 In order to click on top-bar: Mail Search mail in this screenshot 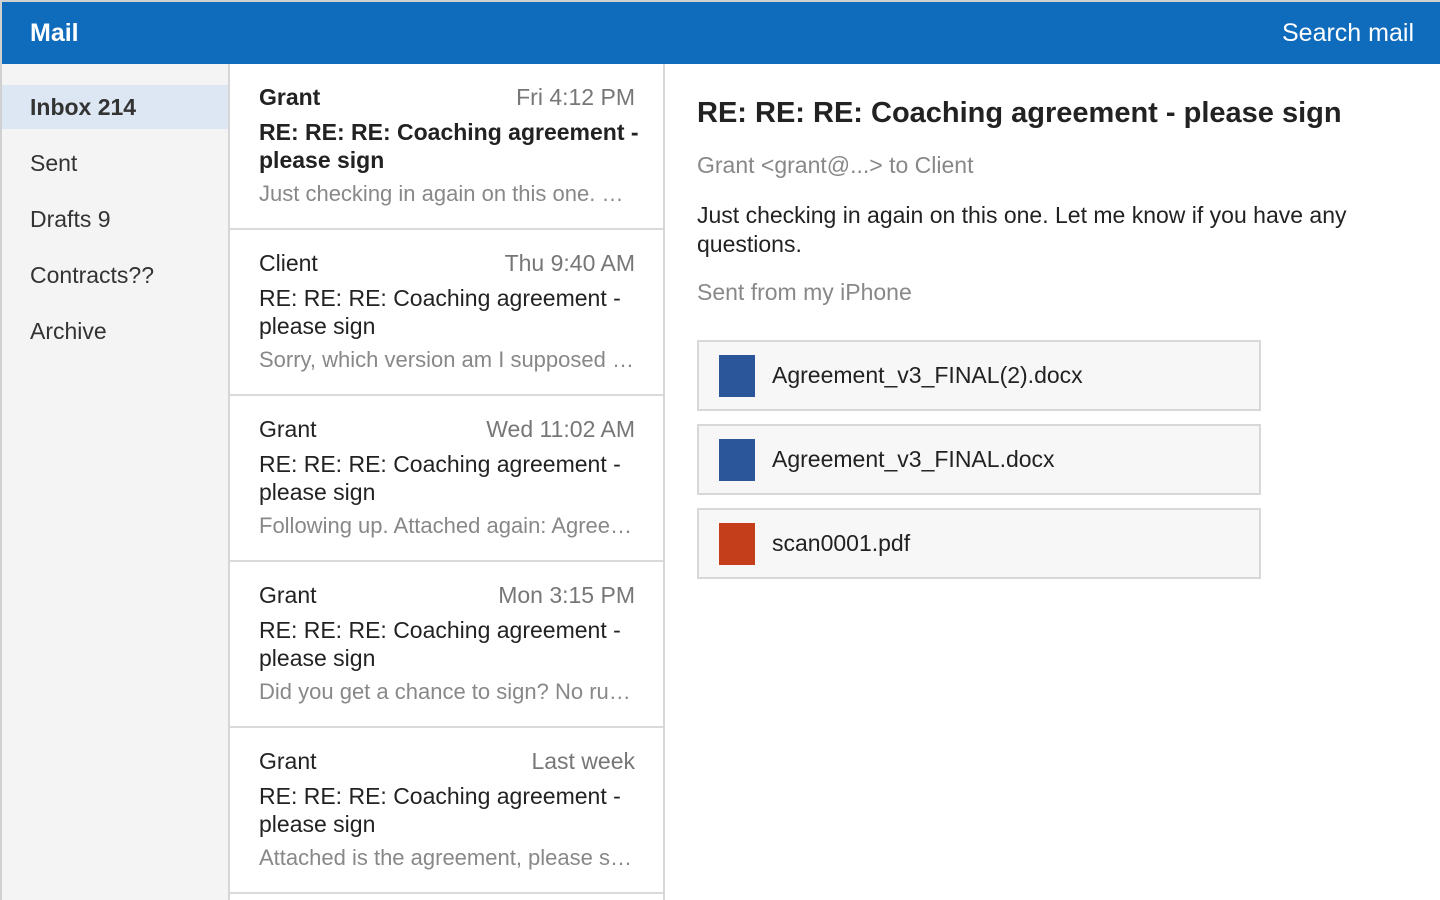, I will do `click(721, 32)`.